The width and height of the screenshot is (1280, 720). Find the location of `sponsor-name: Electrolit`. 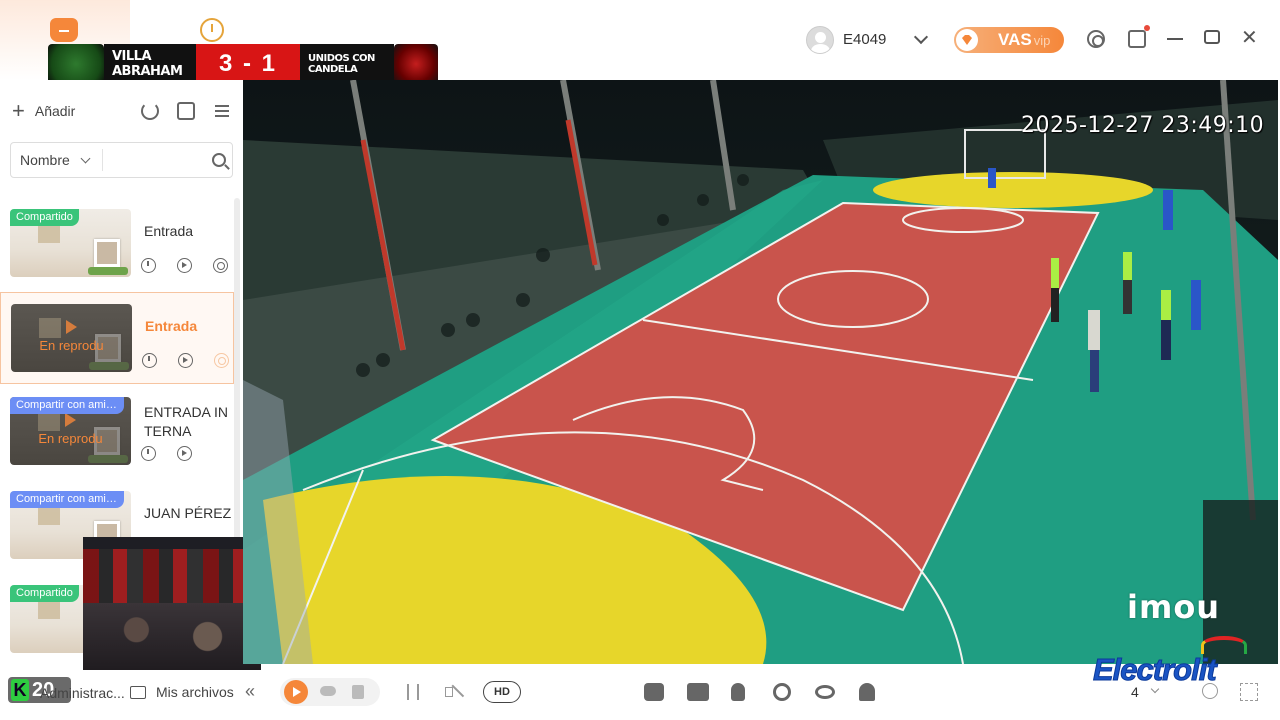

sponsor-name: Electrolit is located at coordinates (1155, 670).